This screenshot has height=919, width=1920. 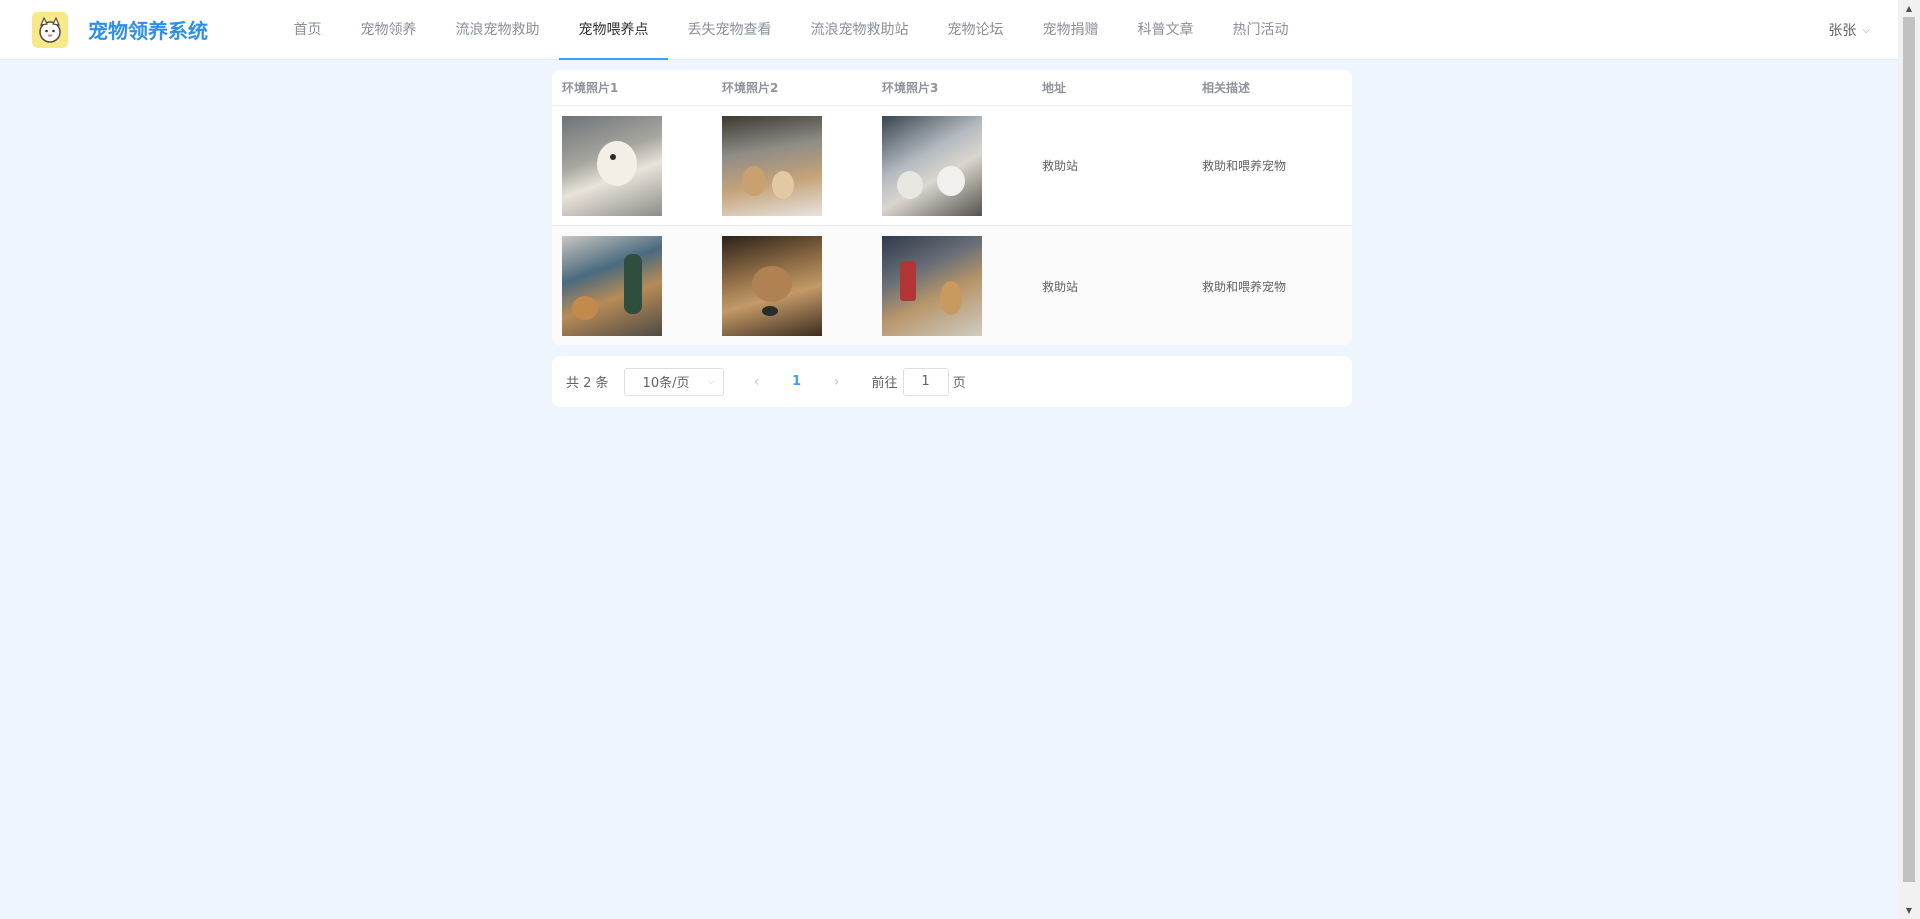 I want to click on user-name: 张张, so click(x=1842, y=31).